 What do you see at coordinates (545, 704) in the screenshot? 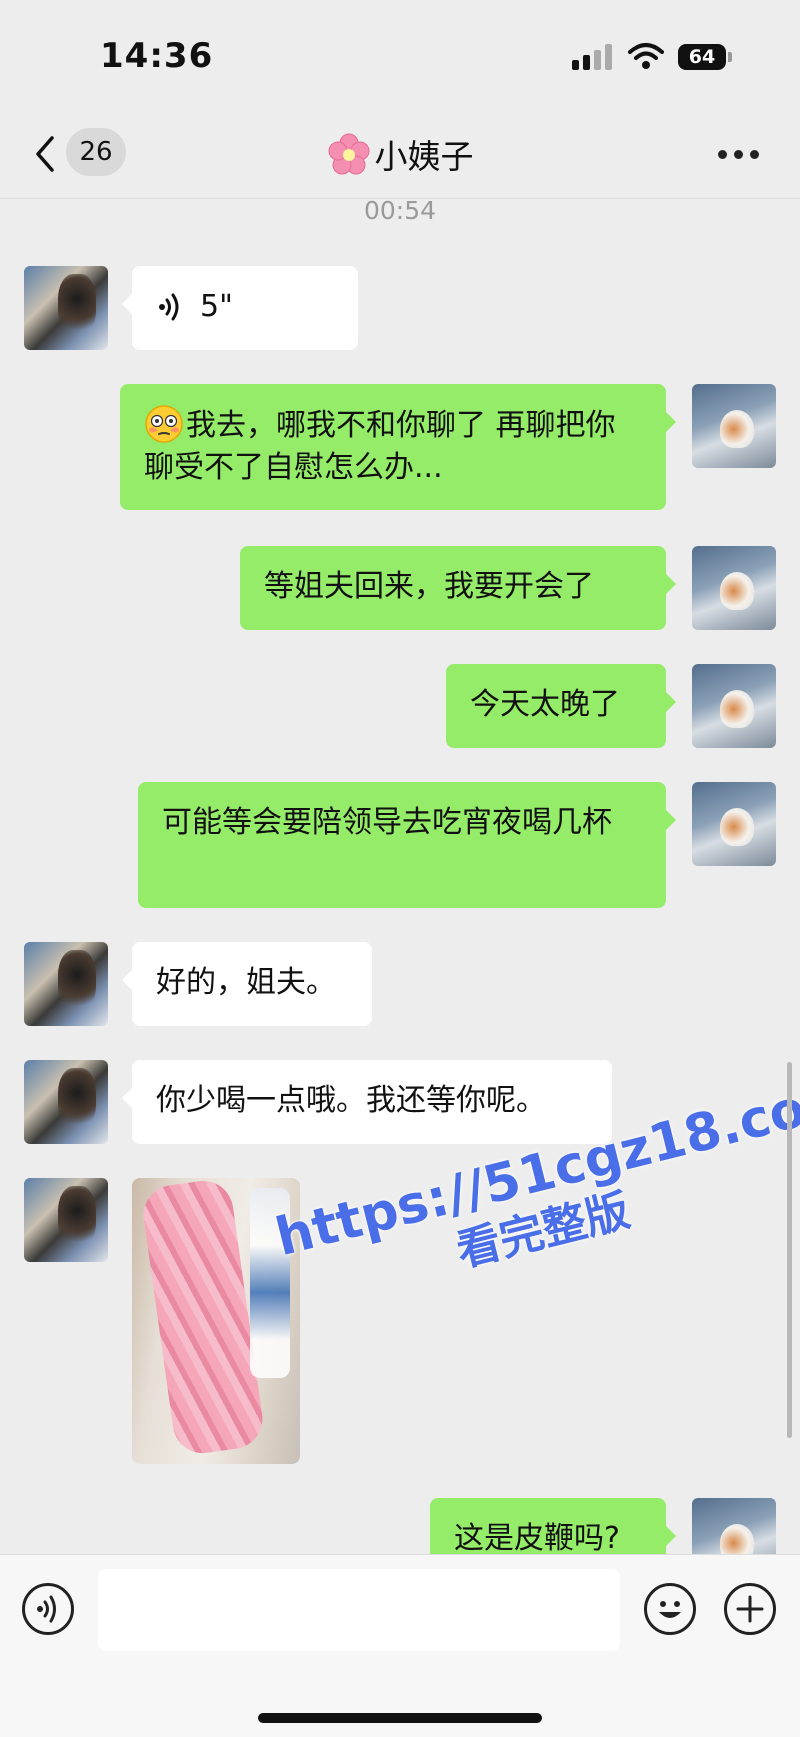
I see `message-text: 今天太晚了` at bounding box center [545, 704].